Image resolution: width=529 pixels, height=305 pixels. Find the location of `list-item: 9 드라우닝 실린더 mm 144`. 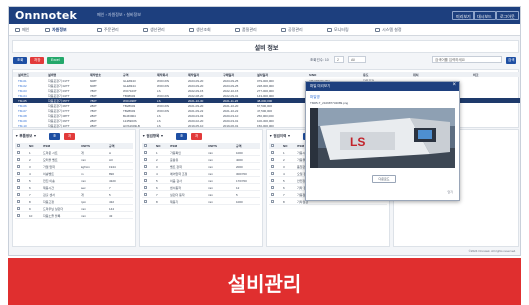

list-item: 9 드라우닝 실린더 mm 144 is located at coordinates (74, 209).